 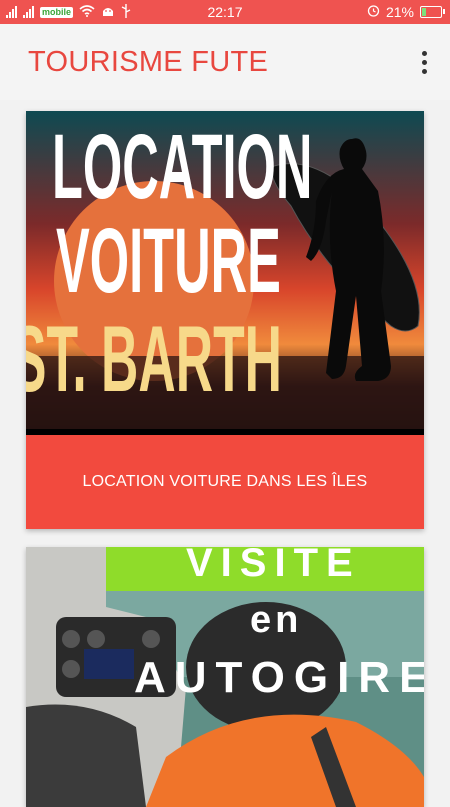 What do you see at coordinates (399, 12) in the screenshot?
I see `battery-percent: 21%` at bounding box center [399, 12].